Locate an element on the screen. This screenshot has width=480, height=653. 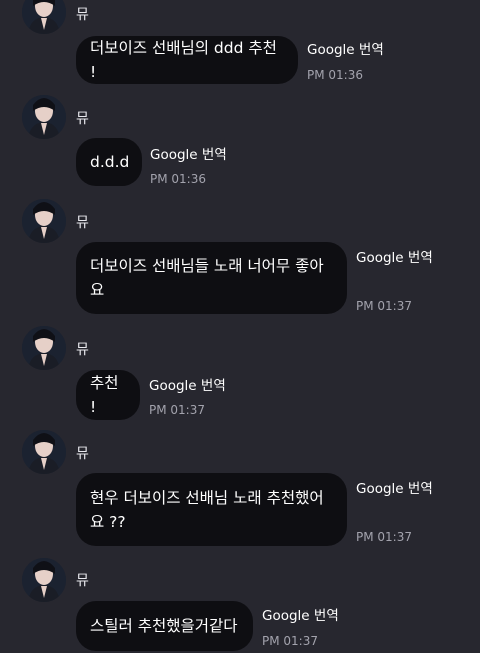
message-text: 더보이즈 선배님의 ddd 추천 ! is located at coordinates (183, 60).